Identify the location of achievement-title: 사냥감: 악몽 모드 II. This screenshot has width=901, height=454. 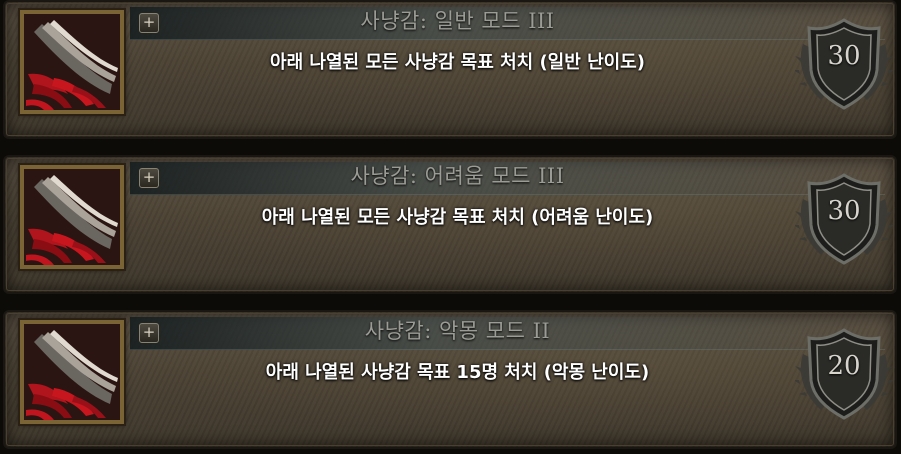
(457, 331).